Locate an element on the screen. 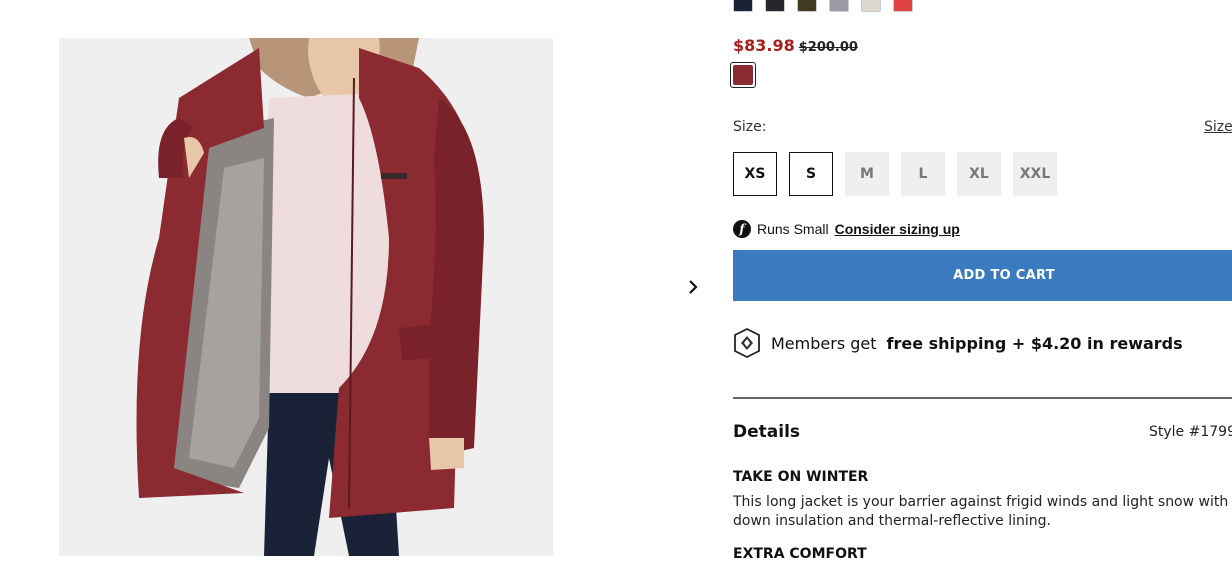  chevron-right-icon is located at coordinates (693, 287).